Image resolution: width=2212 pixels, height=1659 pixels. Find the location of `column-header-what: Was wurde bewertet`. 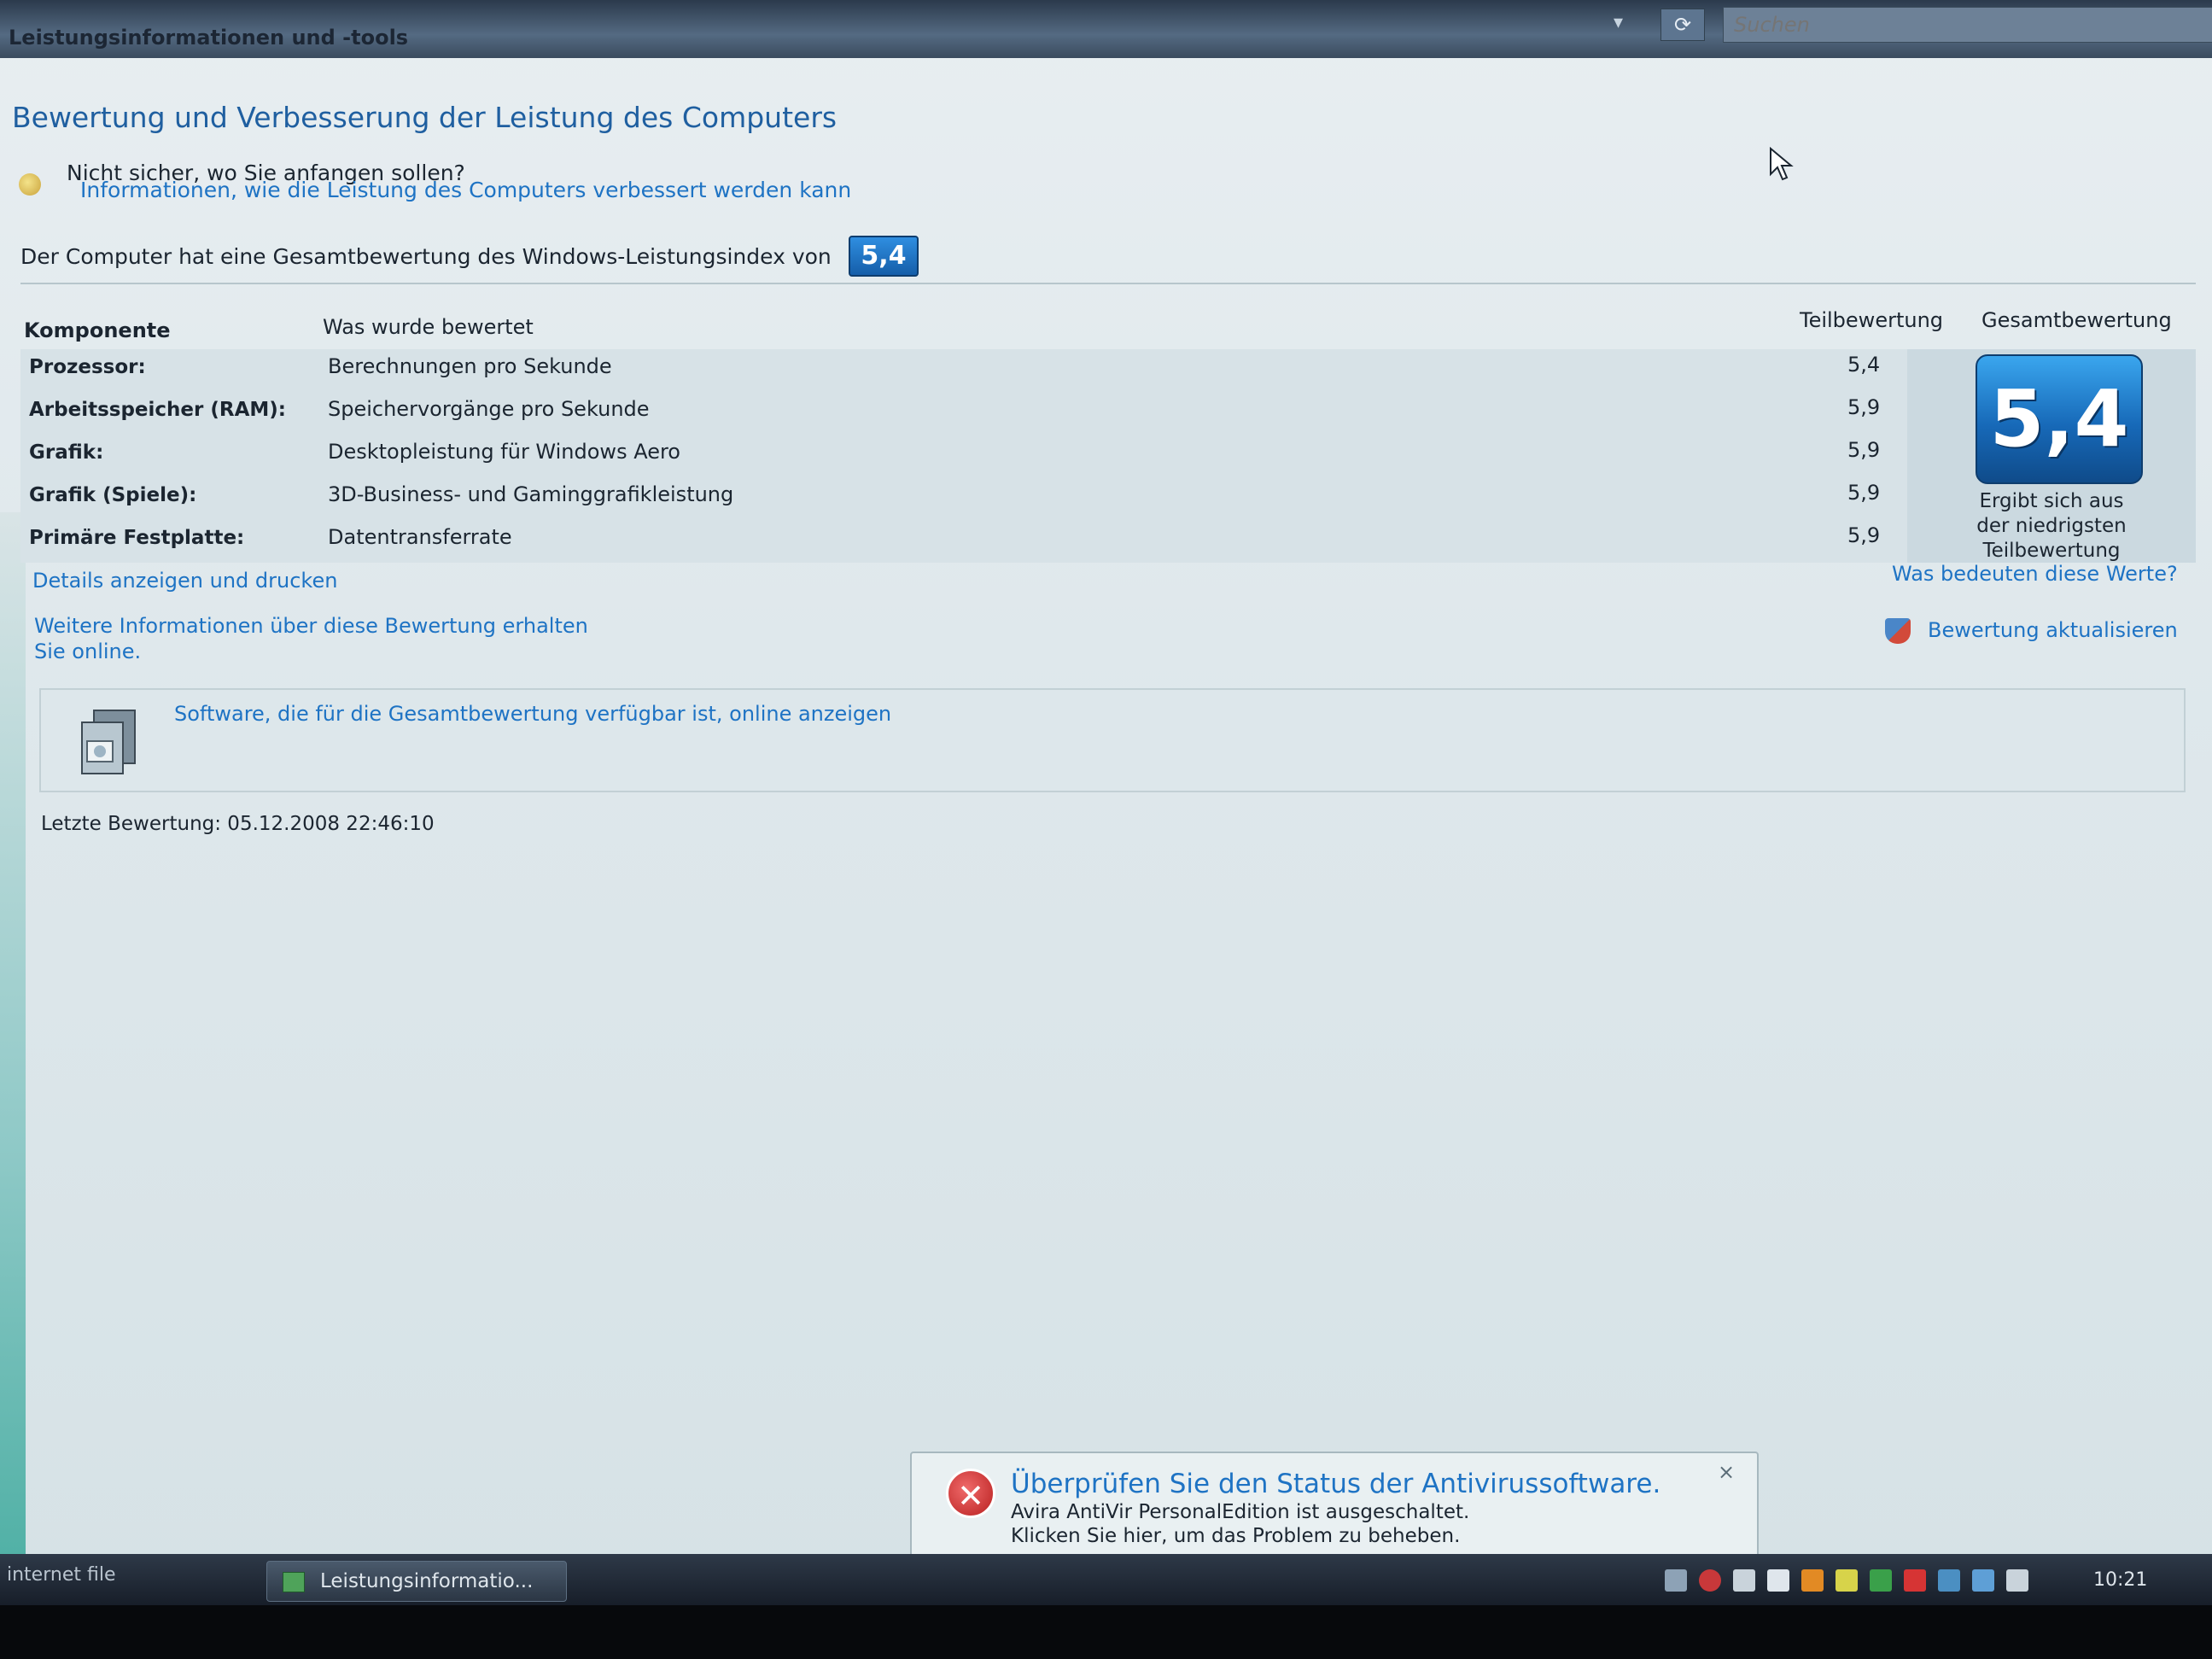

column-header-what: Was wurde bewertet is located at coordinates (429, 327).